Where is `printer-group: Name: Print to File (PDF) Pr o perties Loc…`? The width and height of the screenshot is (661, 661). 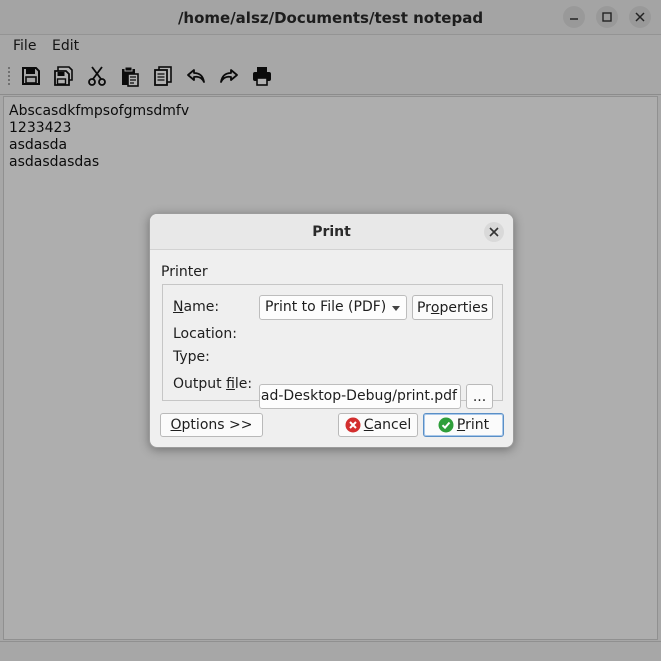 printer-group: Name: Print to File (PDF) Pr o perties Loc… is located at coordinates (332, 346).